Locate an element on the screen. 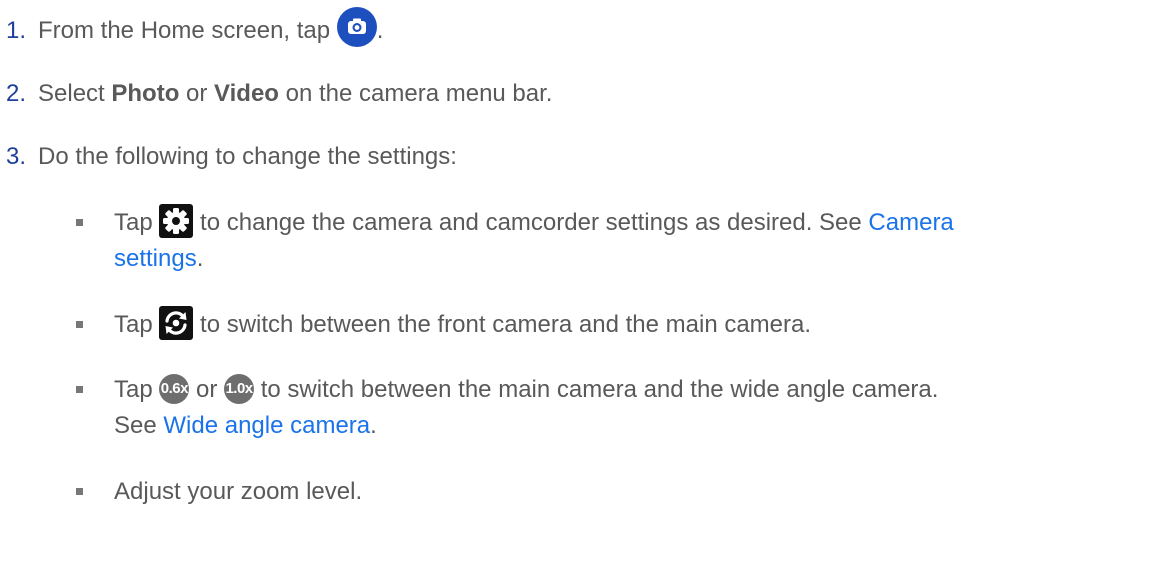  gear-icon is located at coordinates (176, 220).